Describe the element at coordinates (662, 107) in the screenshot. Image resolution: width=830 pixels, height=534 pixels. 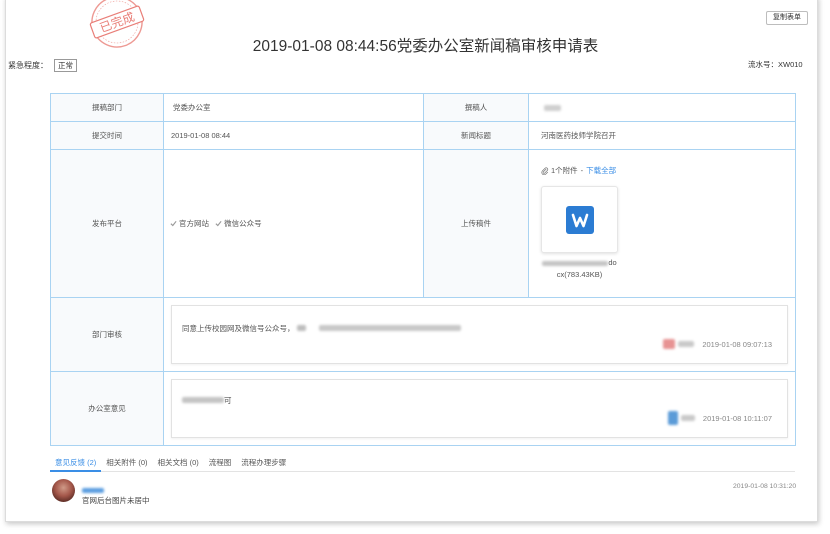
I see `author-value` at that location.